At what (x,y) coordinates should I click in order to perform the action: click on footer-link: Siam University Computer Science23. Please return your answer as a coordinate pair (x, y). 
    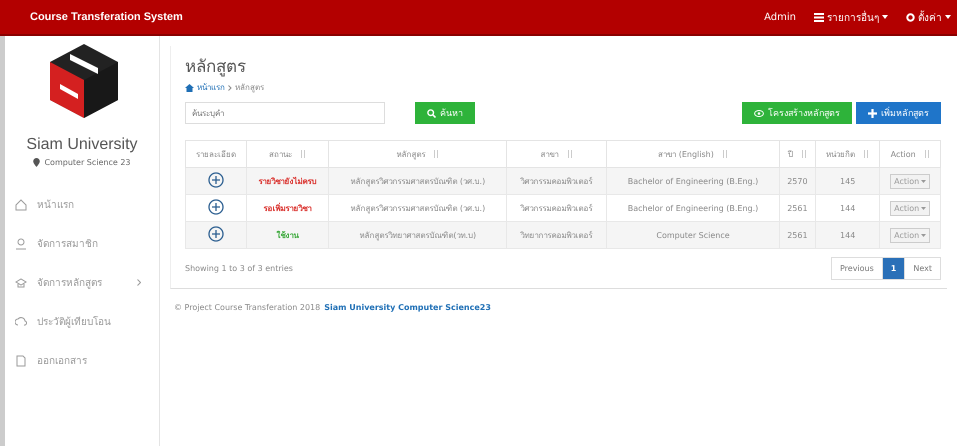
    Looking at the image, I should click on (407, 307).